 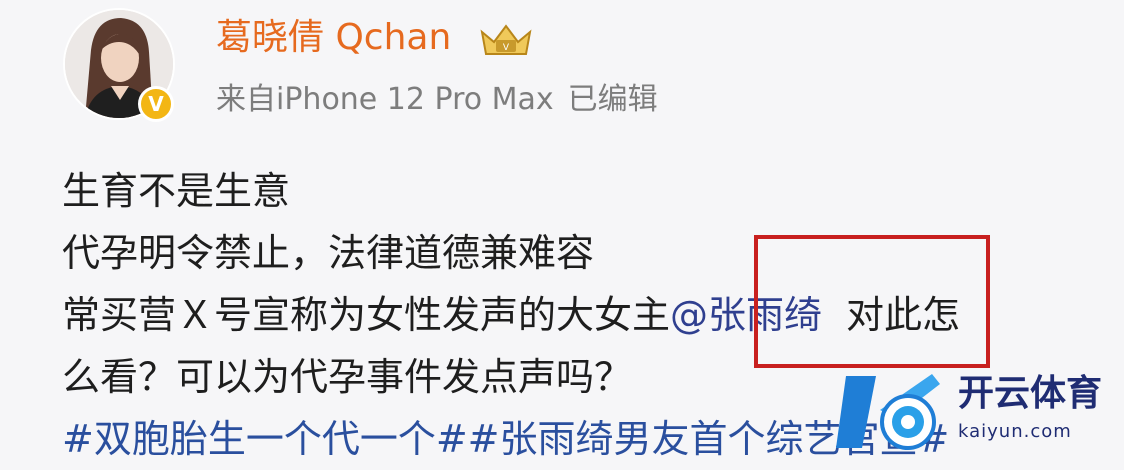 What do you see at coordinates (385, 99) in the screenshot?
I see `post-source: 来自iPhone 12 Pro Max` at bounding box center [385, 99].